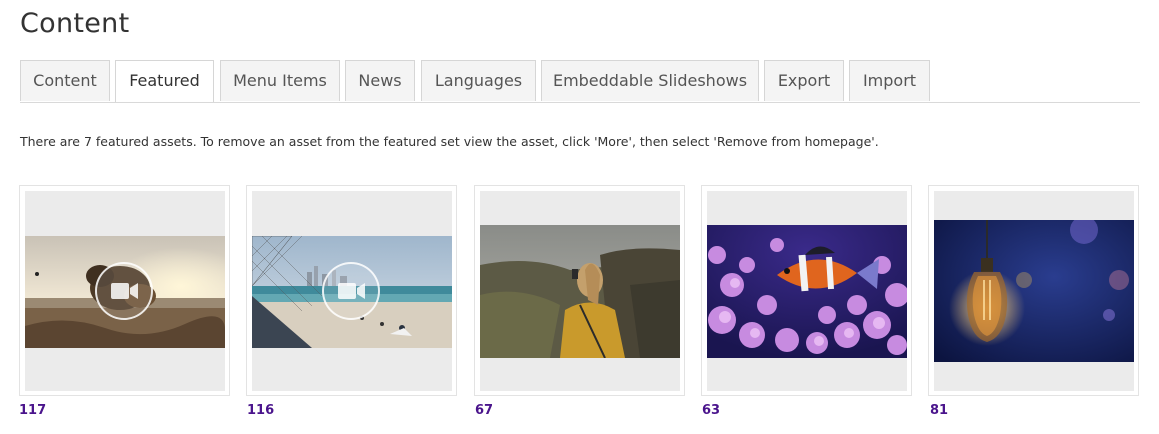  Describe the element at coordinates (75, 23) in the screenshot. I see `page-title: Content` at that location.